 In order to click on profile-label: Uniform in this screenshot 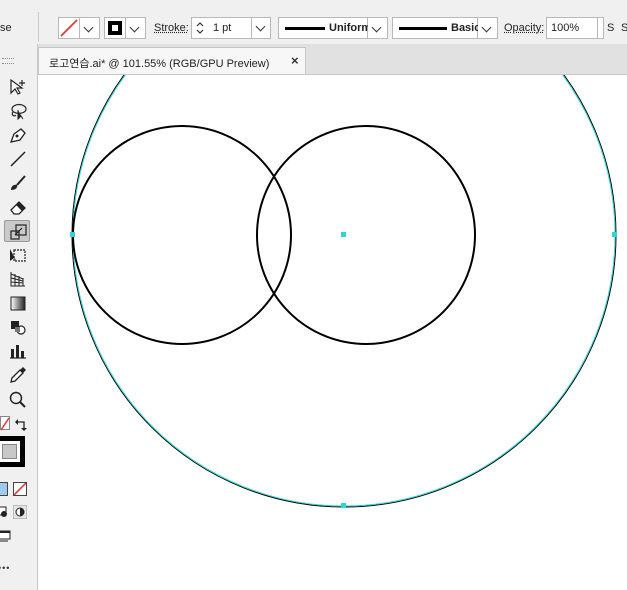, I will do `click(350, 28)`.